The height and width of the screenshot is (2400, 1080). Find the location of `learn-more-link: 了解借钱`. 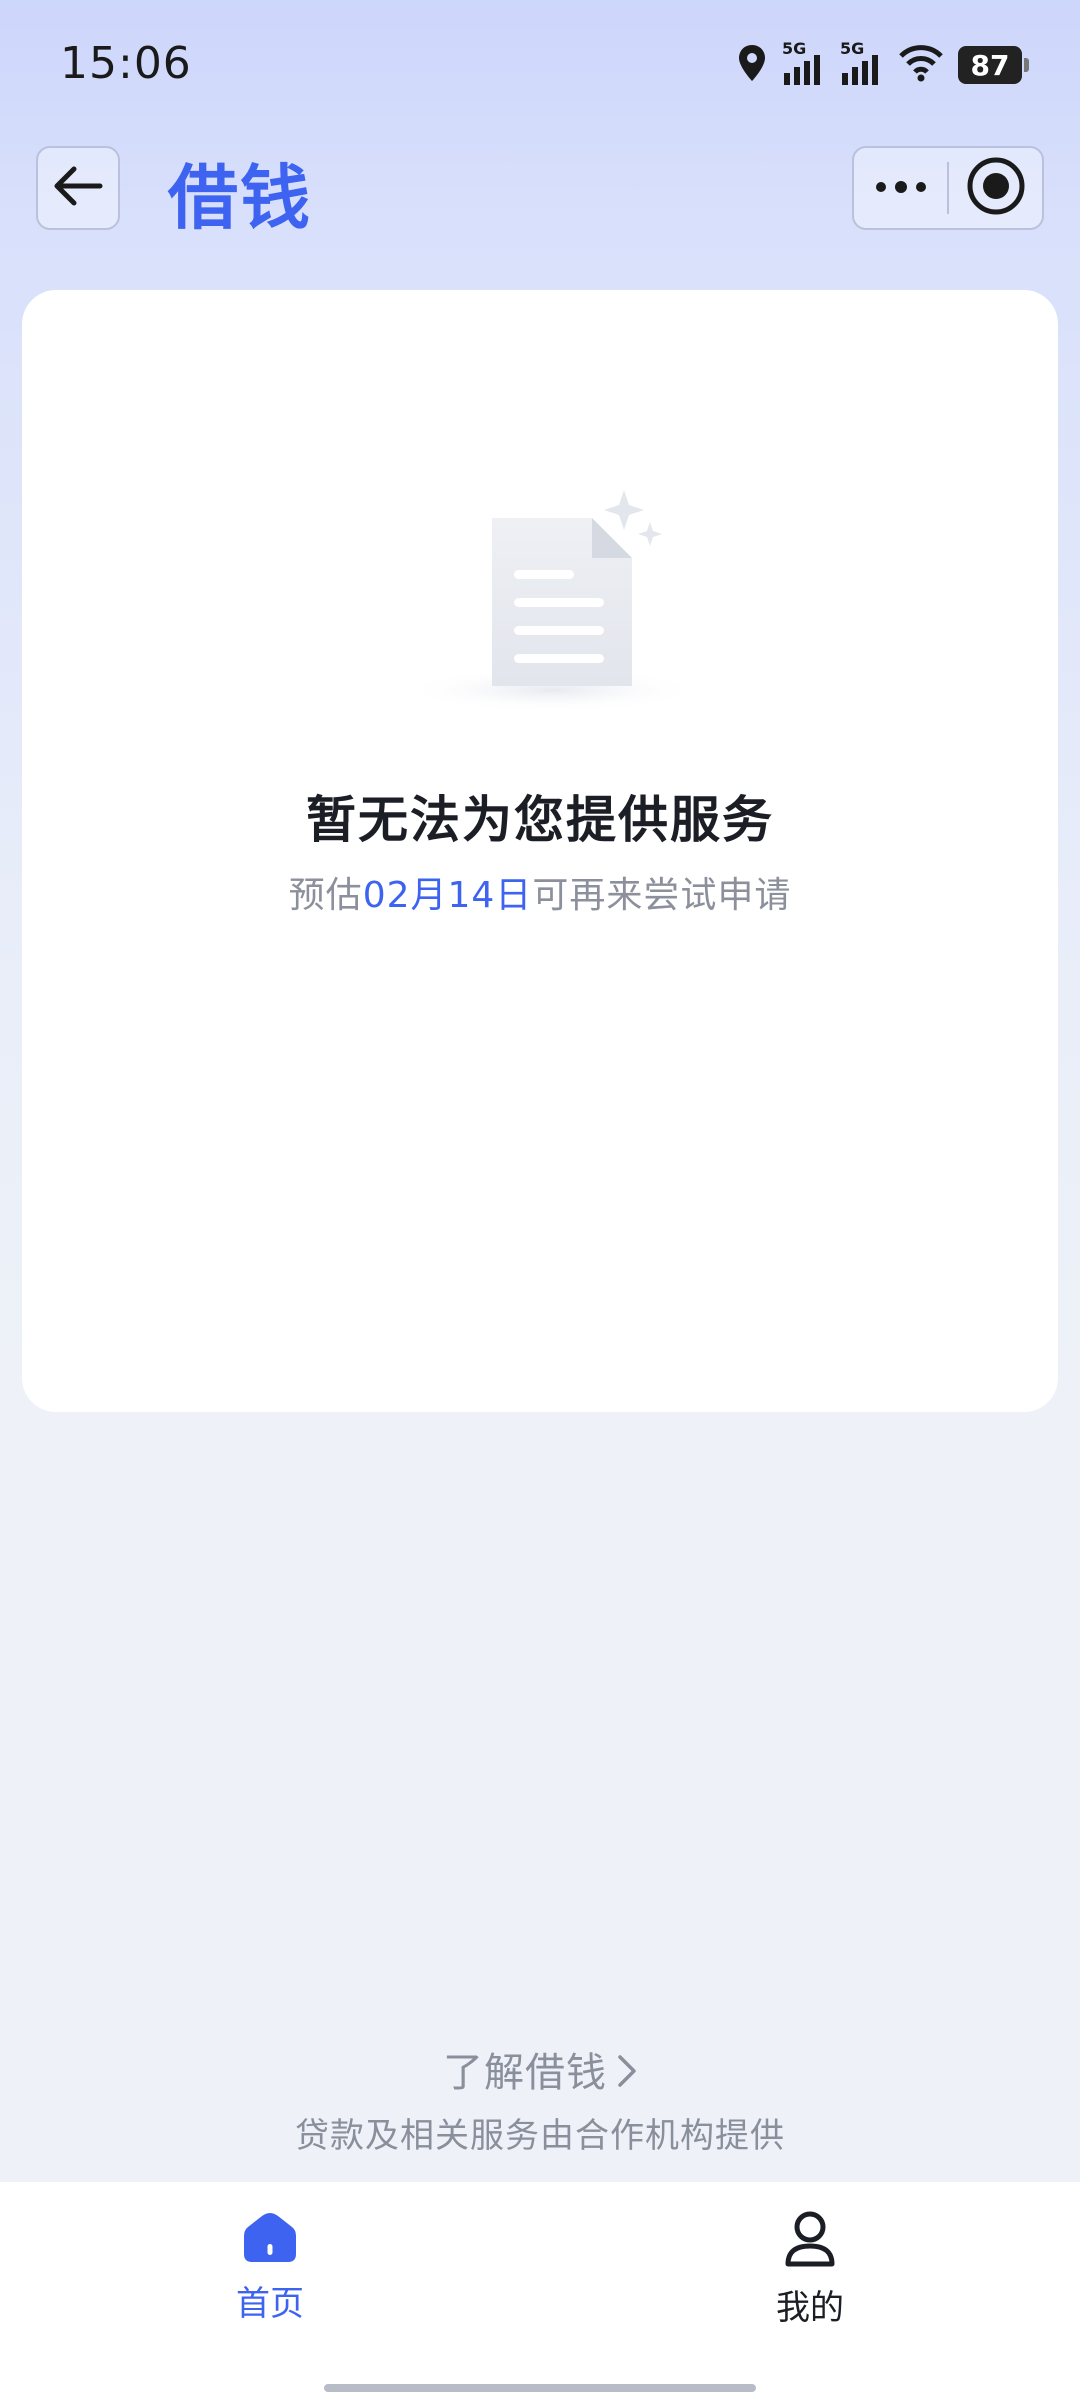

learn-more-link: 了解借钱 is located at coordinates (540, 2069).